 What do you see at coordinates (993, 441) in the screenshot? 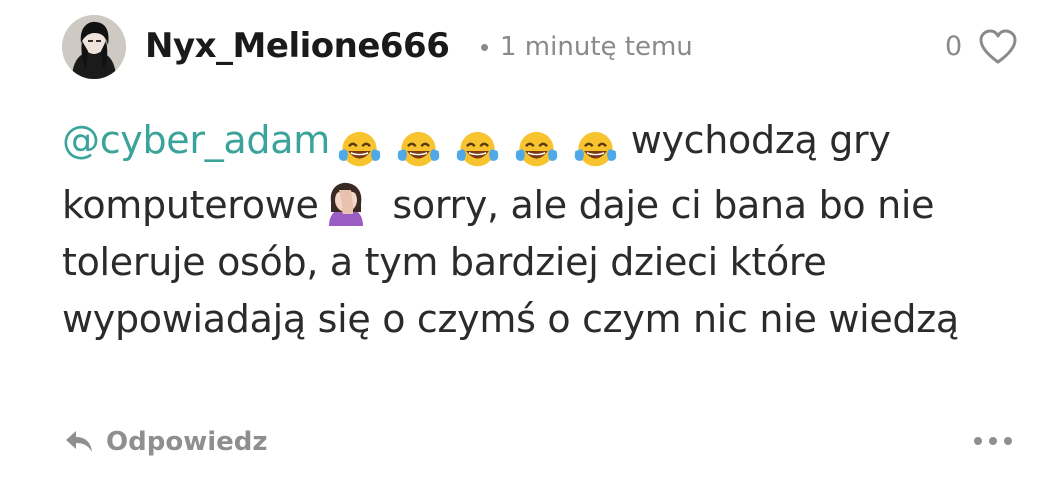
I see `more-options-icon` at bounding box center [993, 441].